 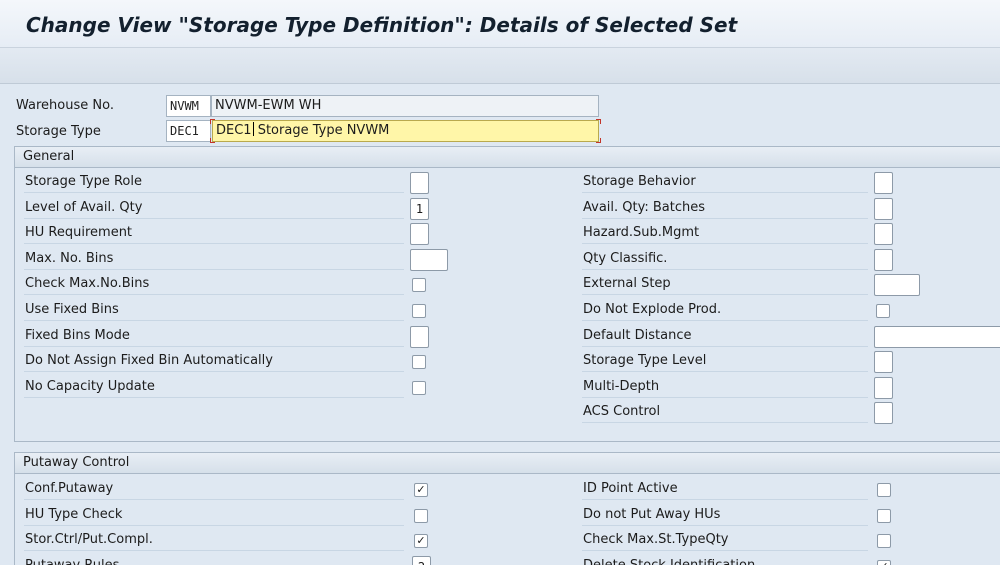 I want to click on warehouse-description-field: NVWM-EWM WH, so click(x=405, y=106).